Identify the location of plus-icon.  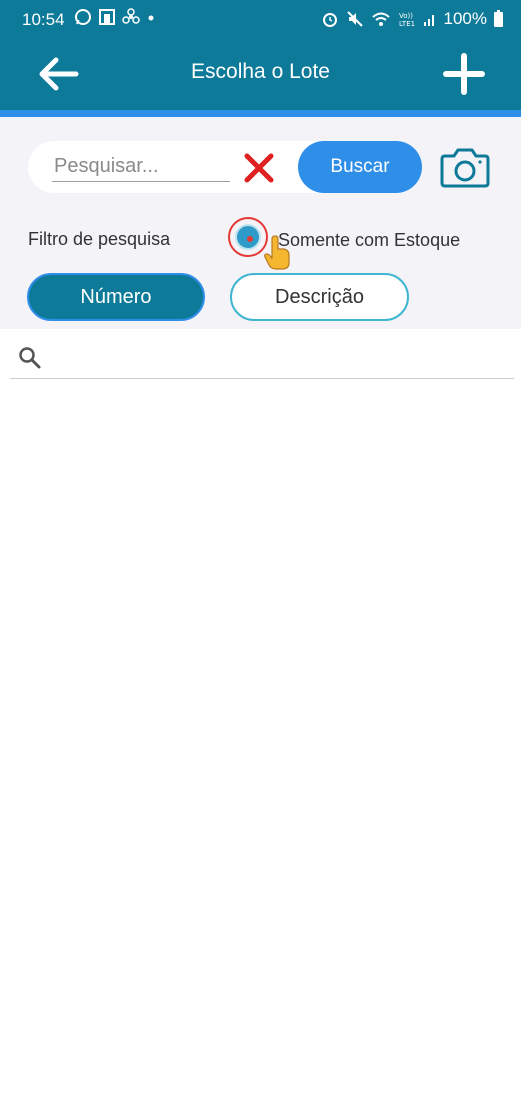
(464, 74).